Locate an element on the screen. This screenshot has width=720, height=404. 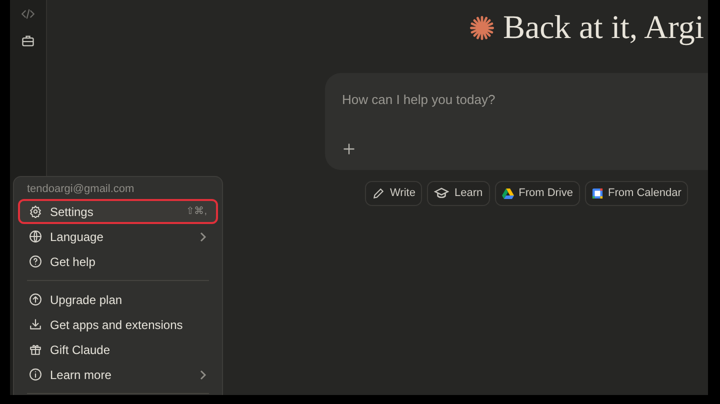
menu-item: Get help is located at coordinates (118, 261).